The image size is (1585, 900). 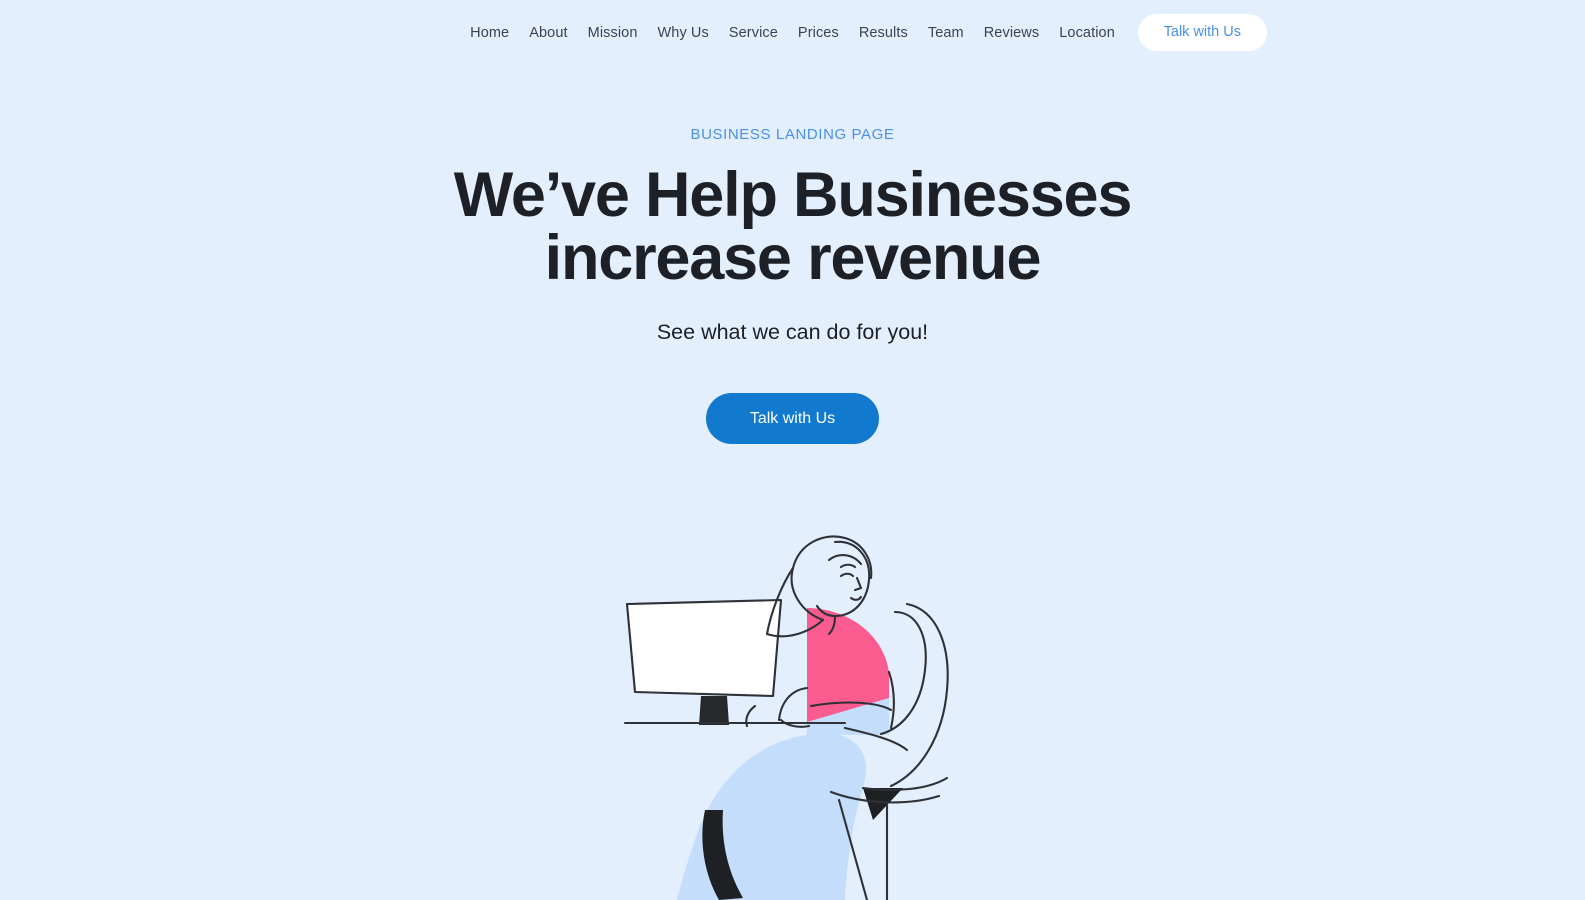 I want to click on hero-subheadline: See what we can do for you!, so click(x=792, y=332).